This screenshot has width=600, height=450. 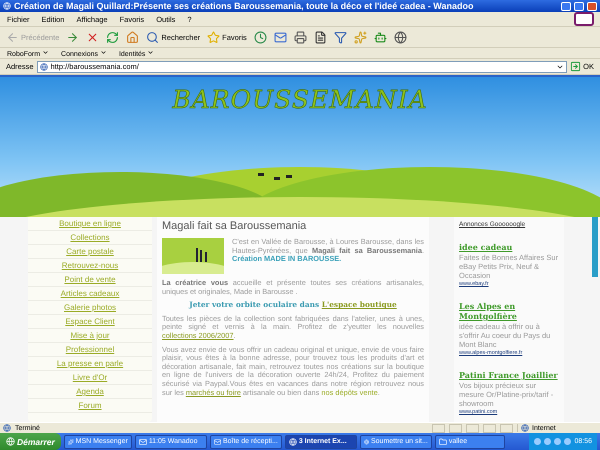 What do you see at coordinates (592, 6) in the screenshot?
I see `close-button` at bounding box center [592, 6].